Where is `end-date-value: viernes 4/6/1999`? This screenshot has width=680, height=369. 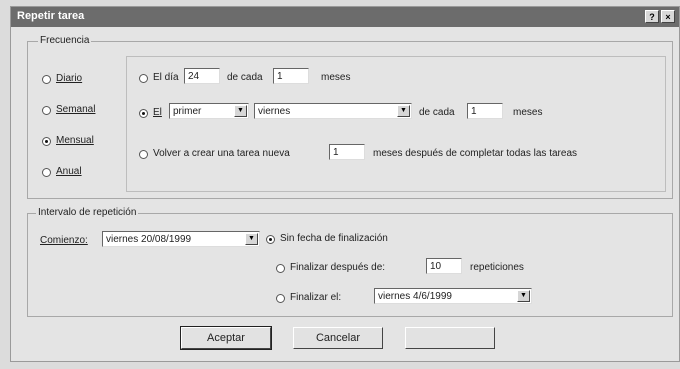
end-date-value: viernes 4/6/1999 is located at coordinates (415, 296).